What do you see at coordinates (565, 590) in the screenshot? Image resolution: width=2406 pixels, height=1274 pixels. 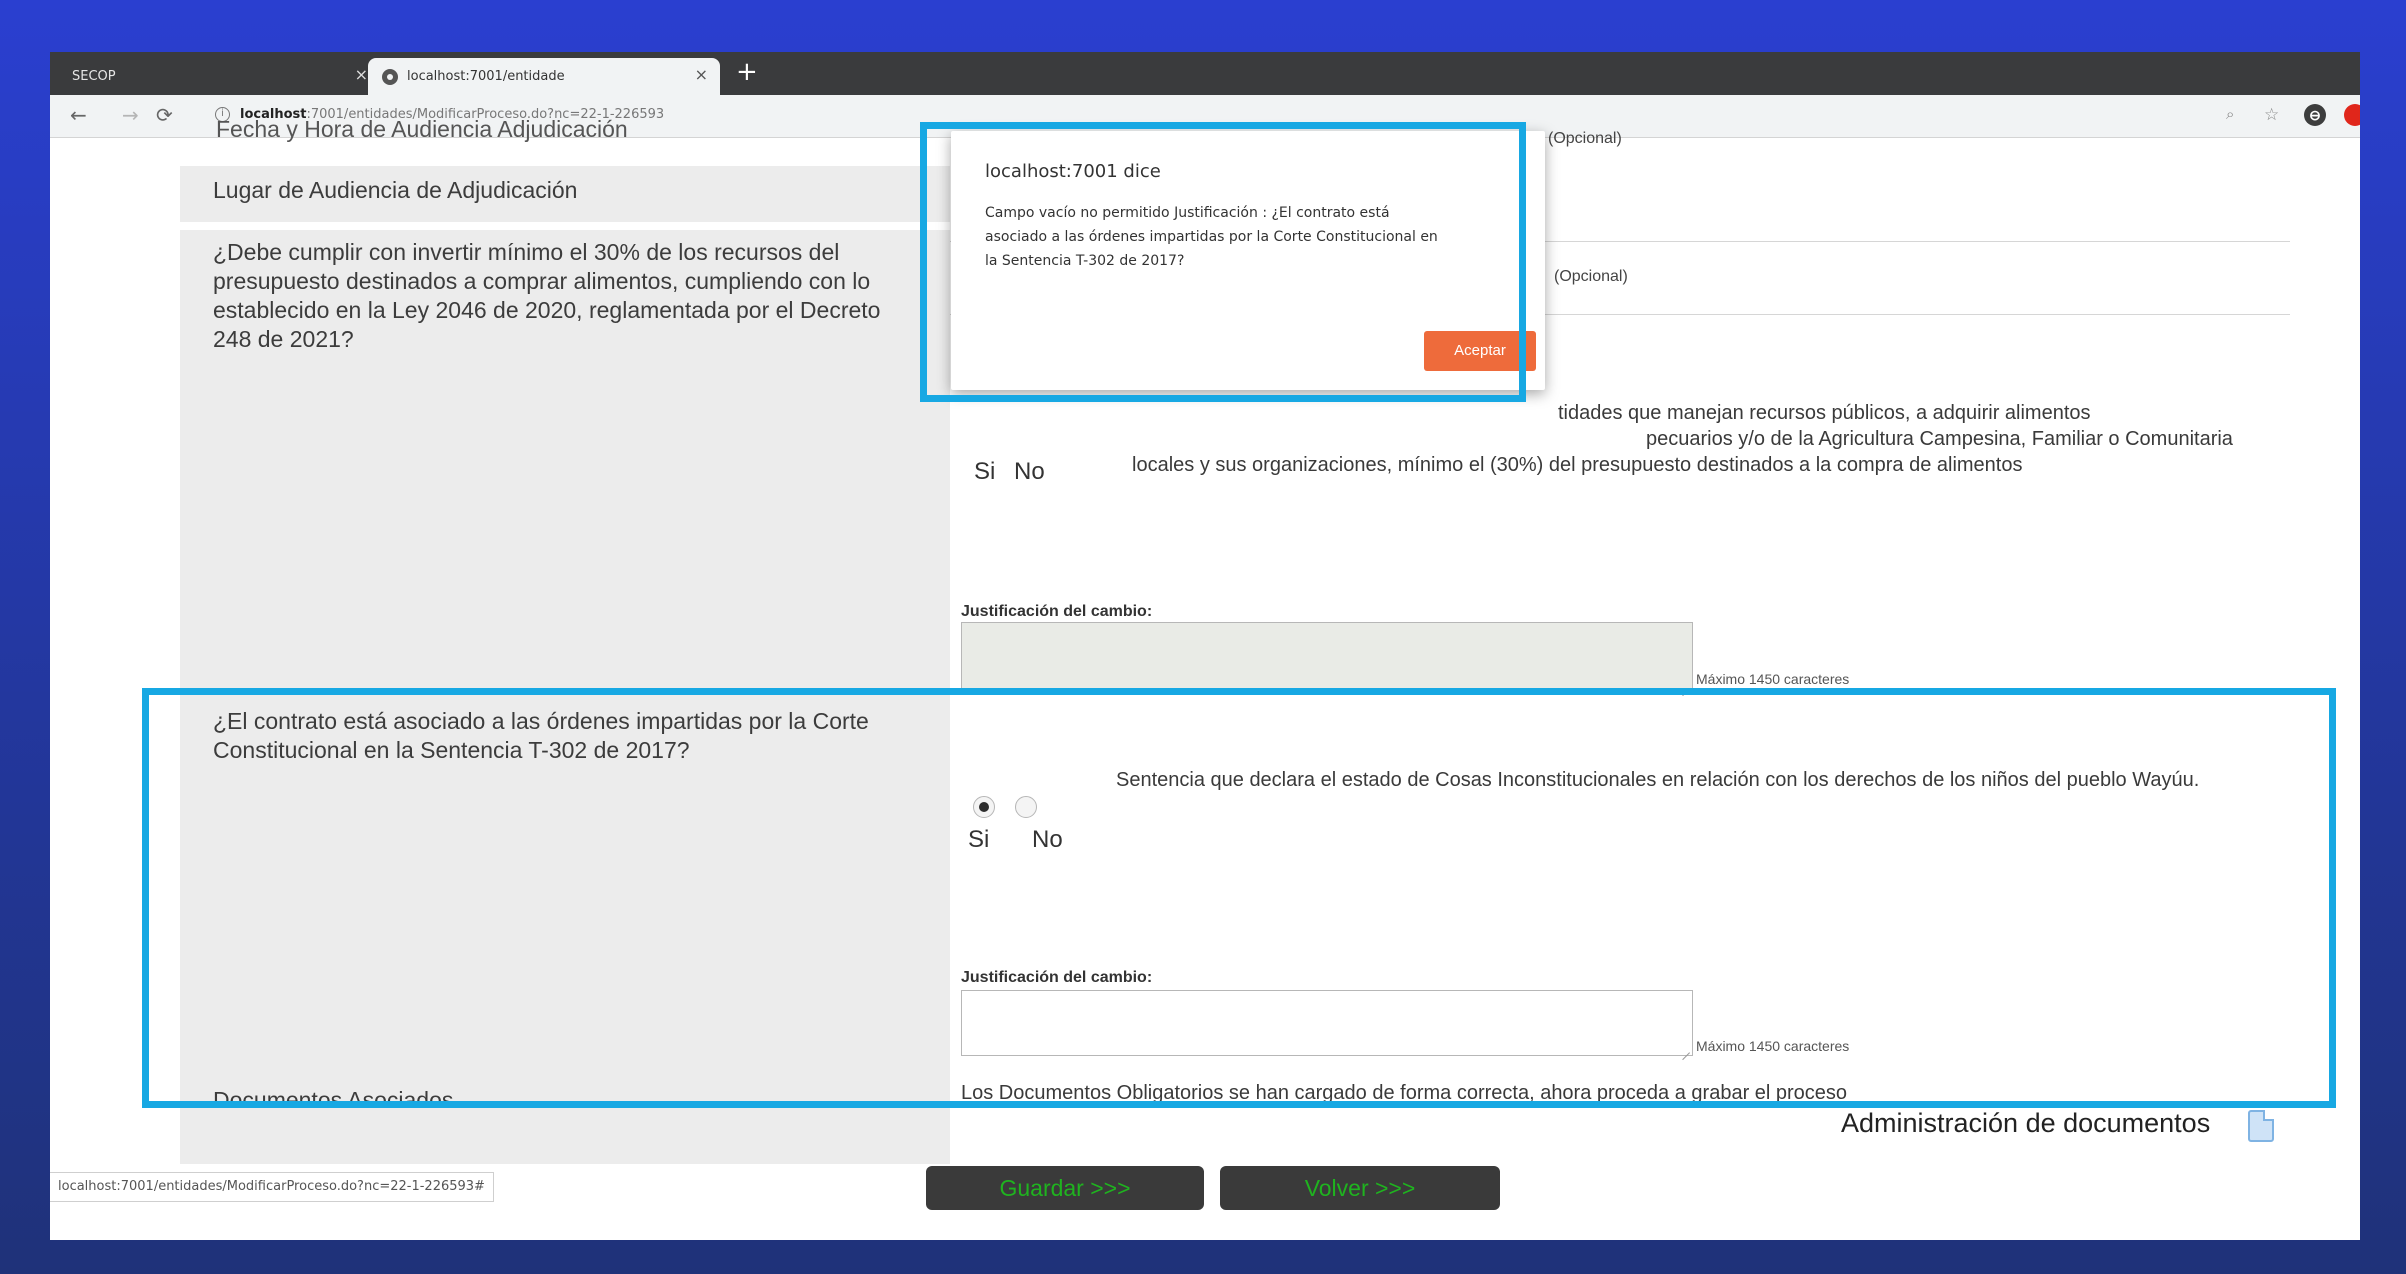 I see `q1-label-cell-extended` at bounding box center [565, 590].